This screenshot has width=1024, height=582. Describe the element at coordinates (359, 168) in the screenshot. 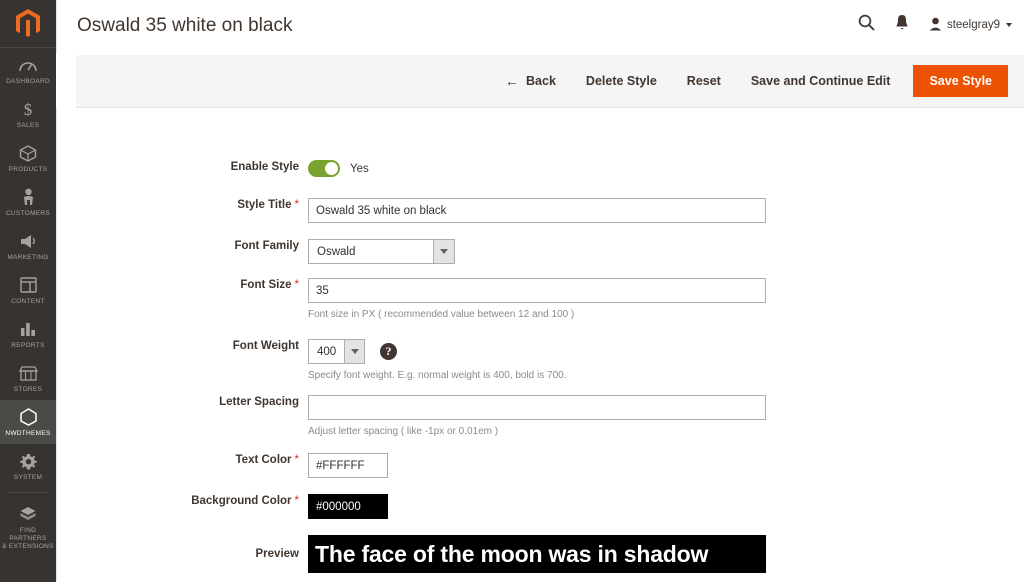

I see `enable-style-value: Yes` at that location.